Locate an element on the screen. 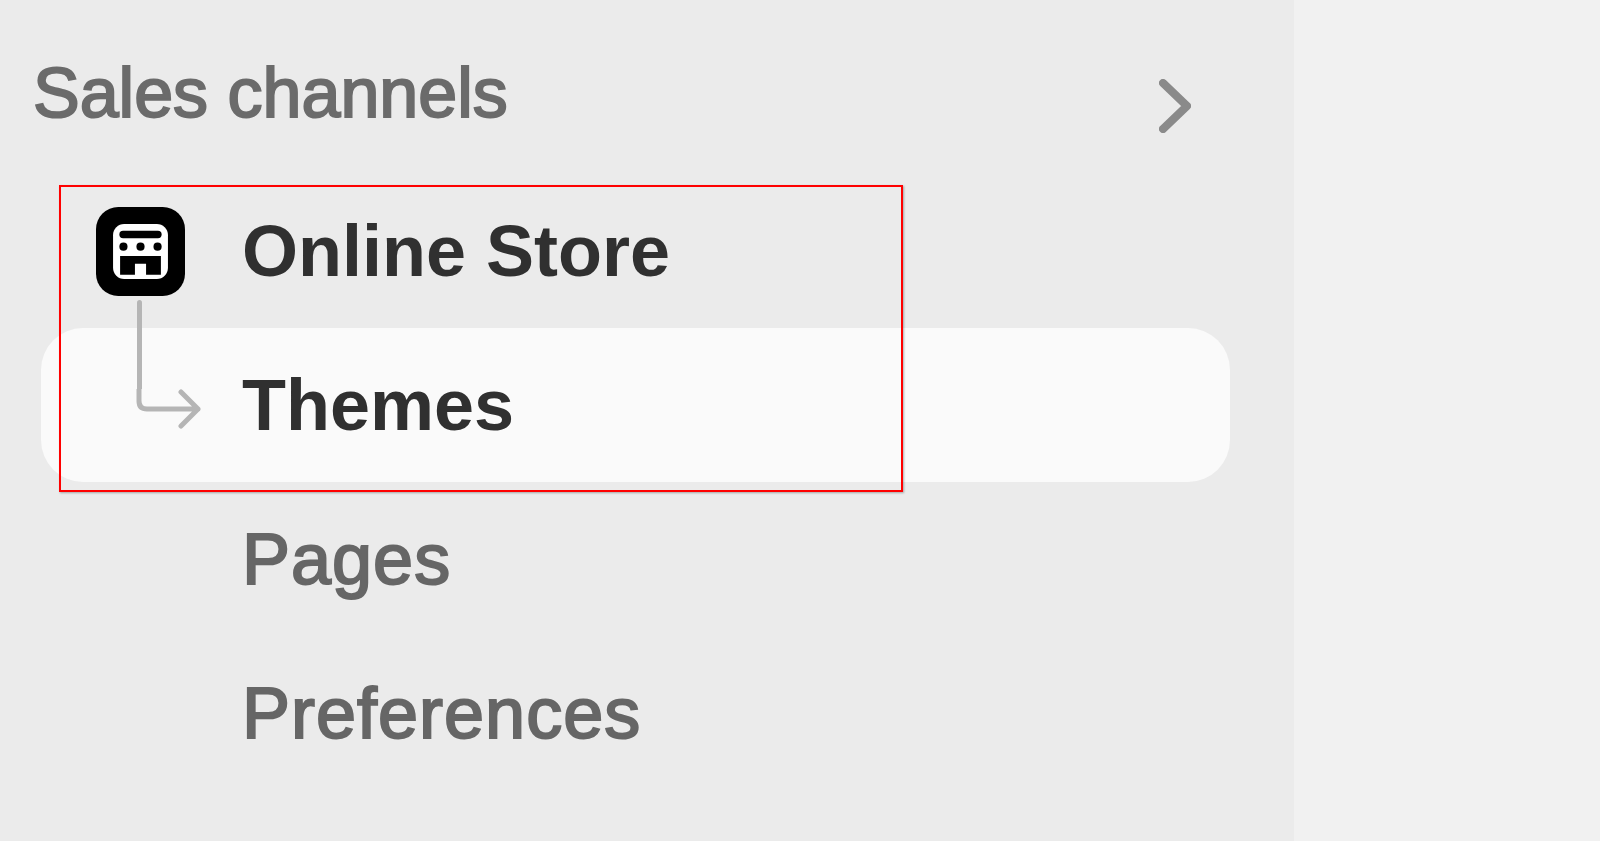  chevron-right-icon is located at coordinates (1175, 106).